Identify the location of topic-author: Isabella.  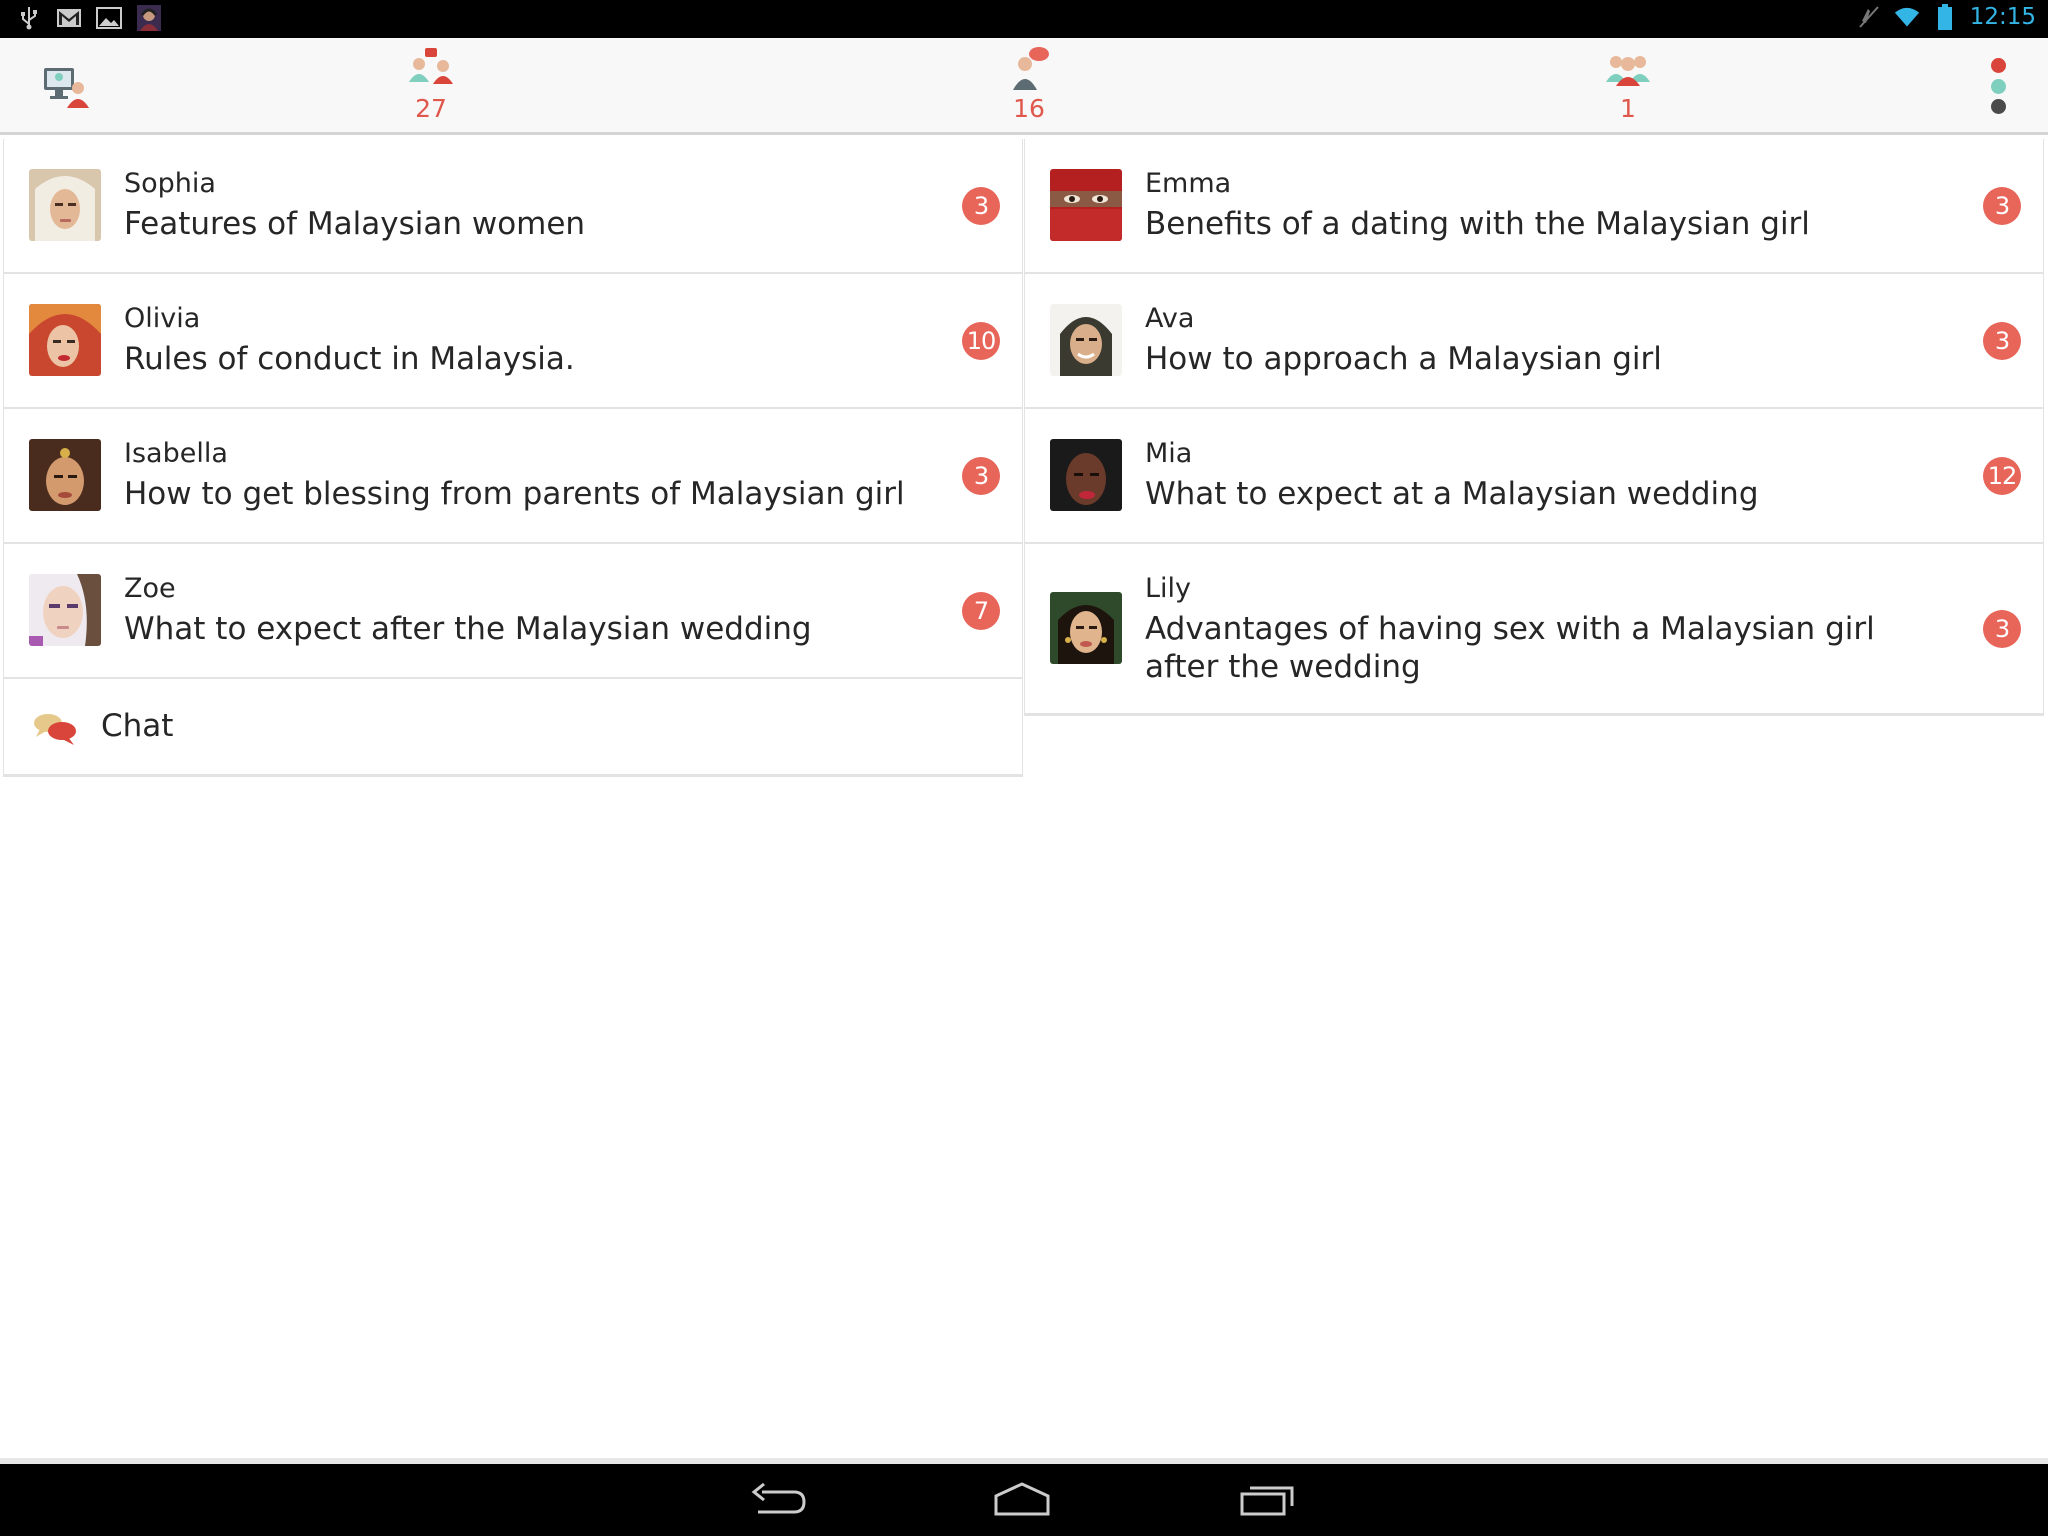
(176, 453).